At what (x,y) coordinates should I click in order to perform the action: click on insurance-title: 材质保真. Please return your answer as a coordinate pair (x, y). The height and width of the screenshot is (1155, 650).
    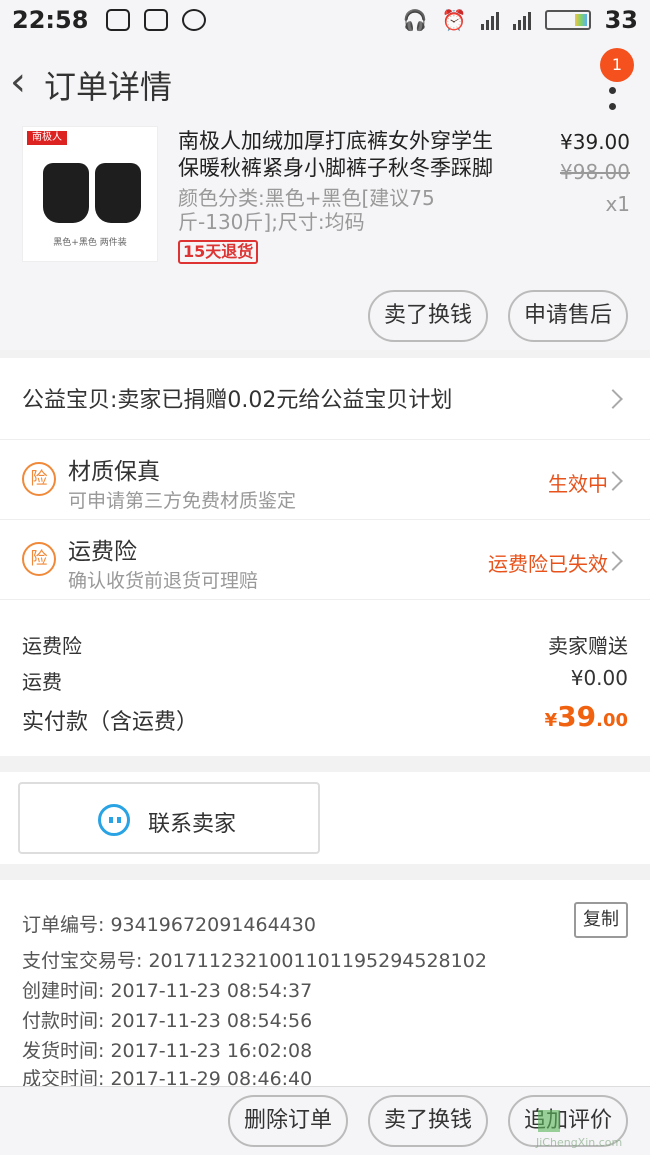
    Looking at the image, I should click on (114, 472).